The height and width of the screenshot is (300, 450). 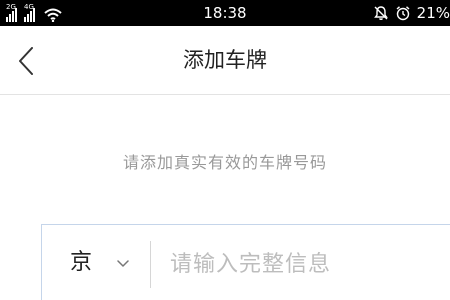 I want to click on chevron-down-icon, so click(x=123, y=263).